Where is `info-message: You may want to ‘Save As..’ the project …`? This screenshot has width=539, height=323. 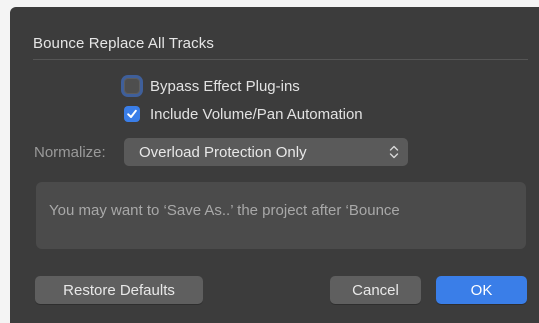 info-message: You may want to ‘Save As..’ the project … is located at coordinates (224, 210).